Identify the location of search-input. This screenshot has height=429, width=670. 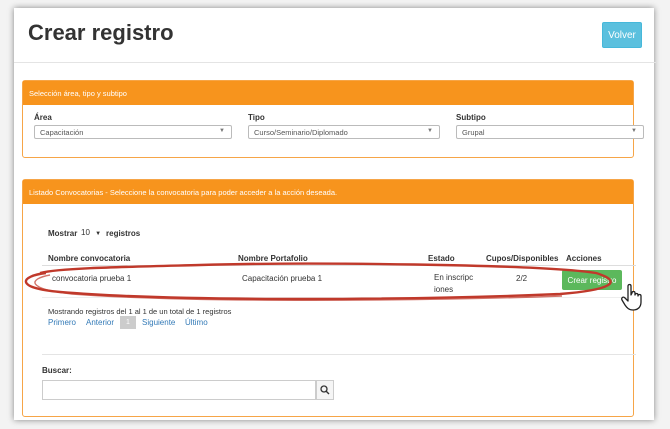
(179, 390).